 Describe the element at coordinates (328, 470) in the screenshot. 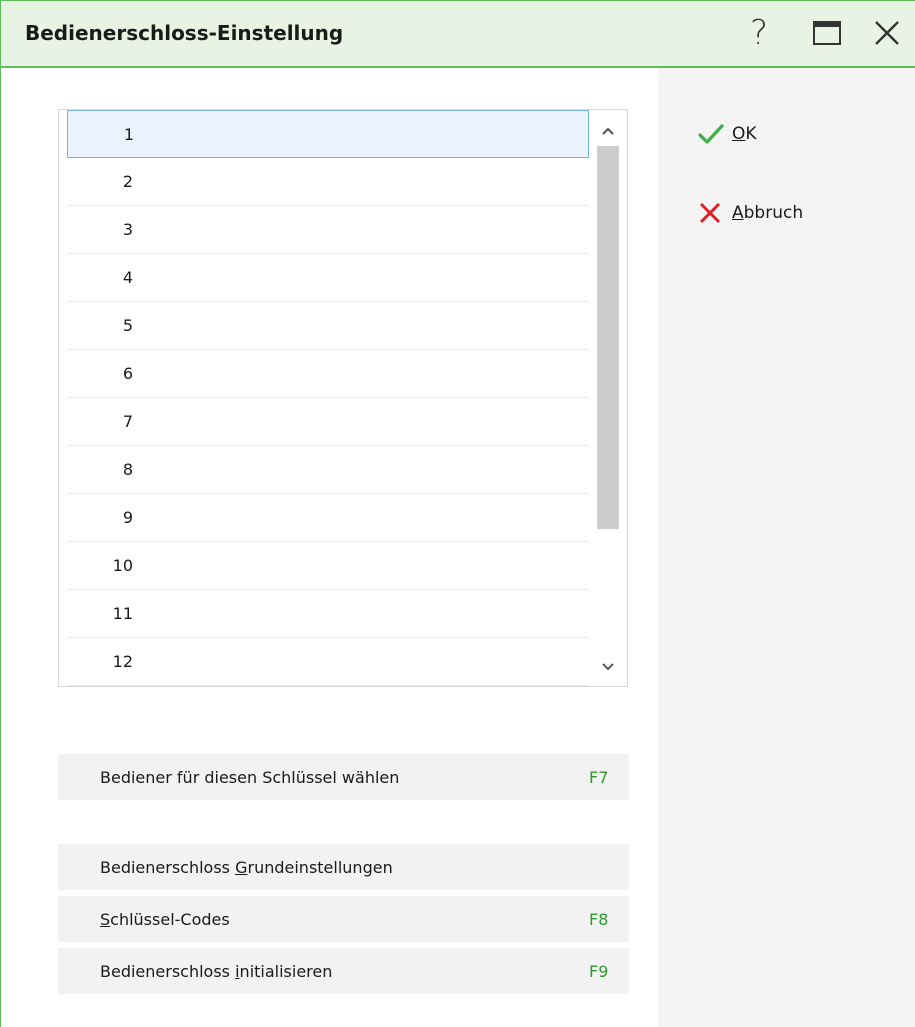

I see `list-item: 8` at that location.